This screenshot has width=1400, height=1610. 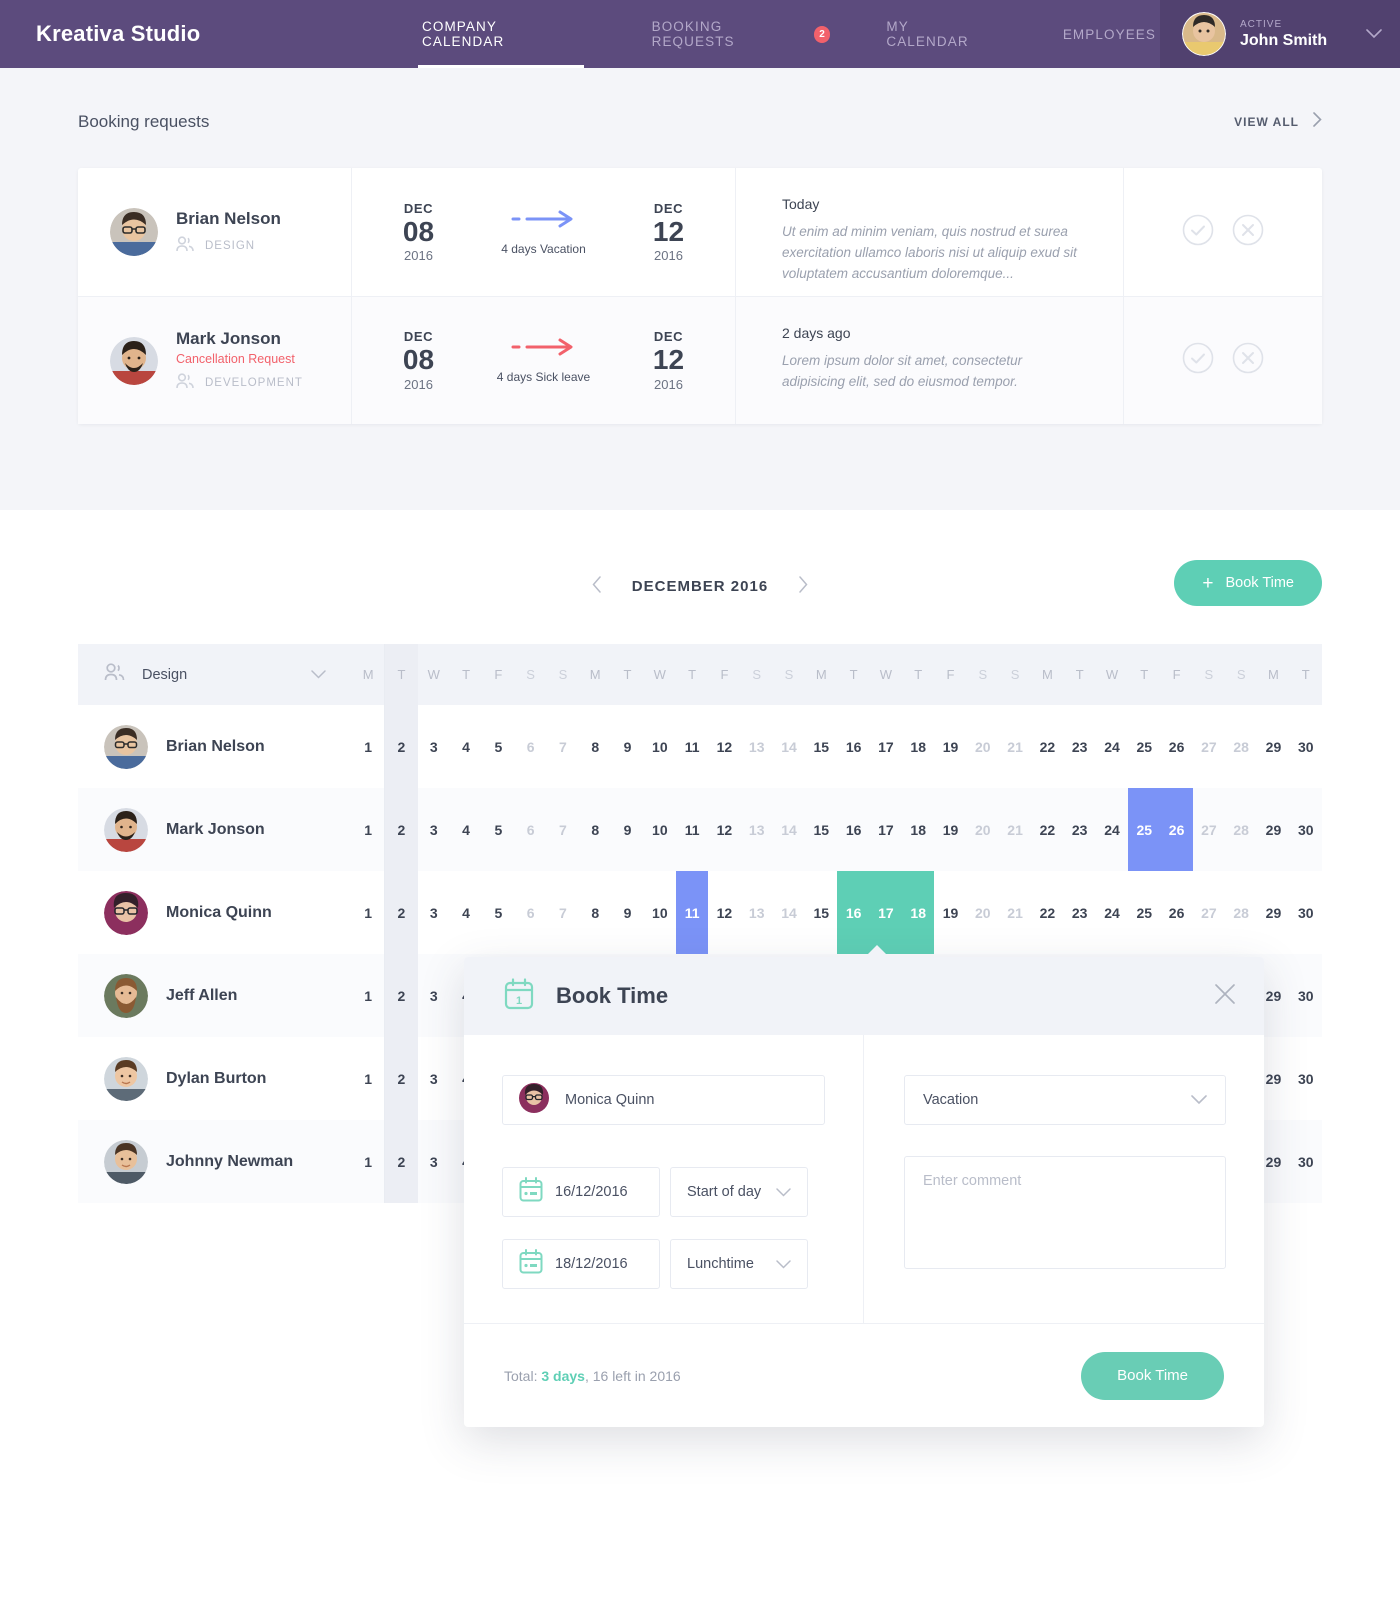 I want to click on calendar-day-cell: 24, so click(x=1112, y=746).